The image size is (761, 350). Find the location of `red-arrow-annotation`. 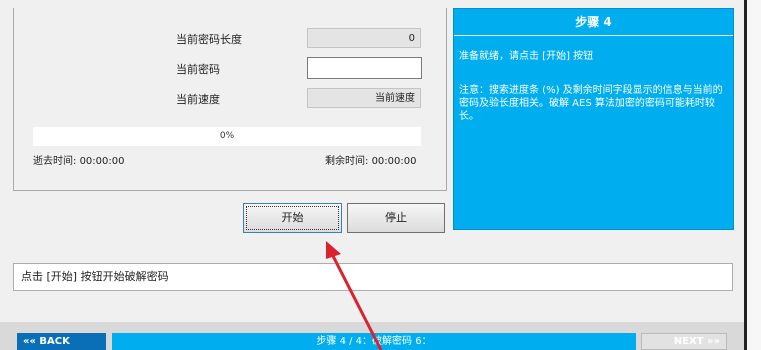

red-arrow-annotation is located at coordinates (354, 295).